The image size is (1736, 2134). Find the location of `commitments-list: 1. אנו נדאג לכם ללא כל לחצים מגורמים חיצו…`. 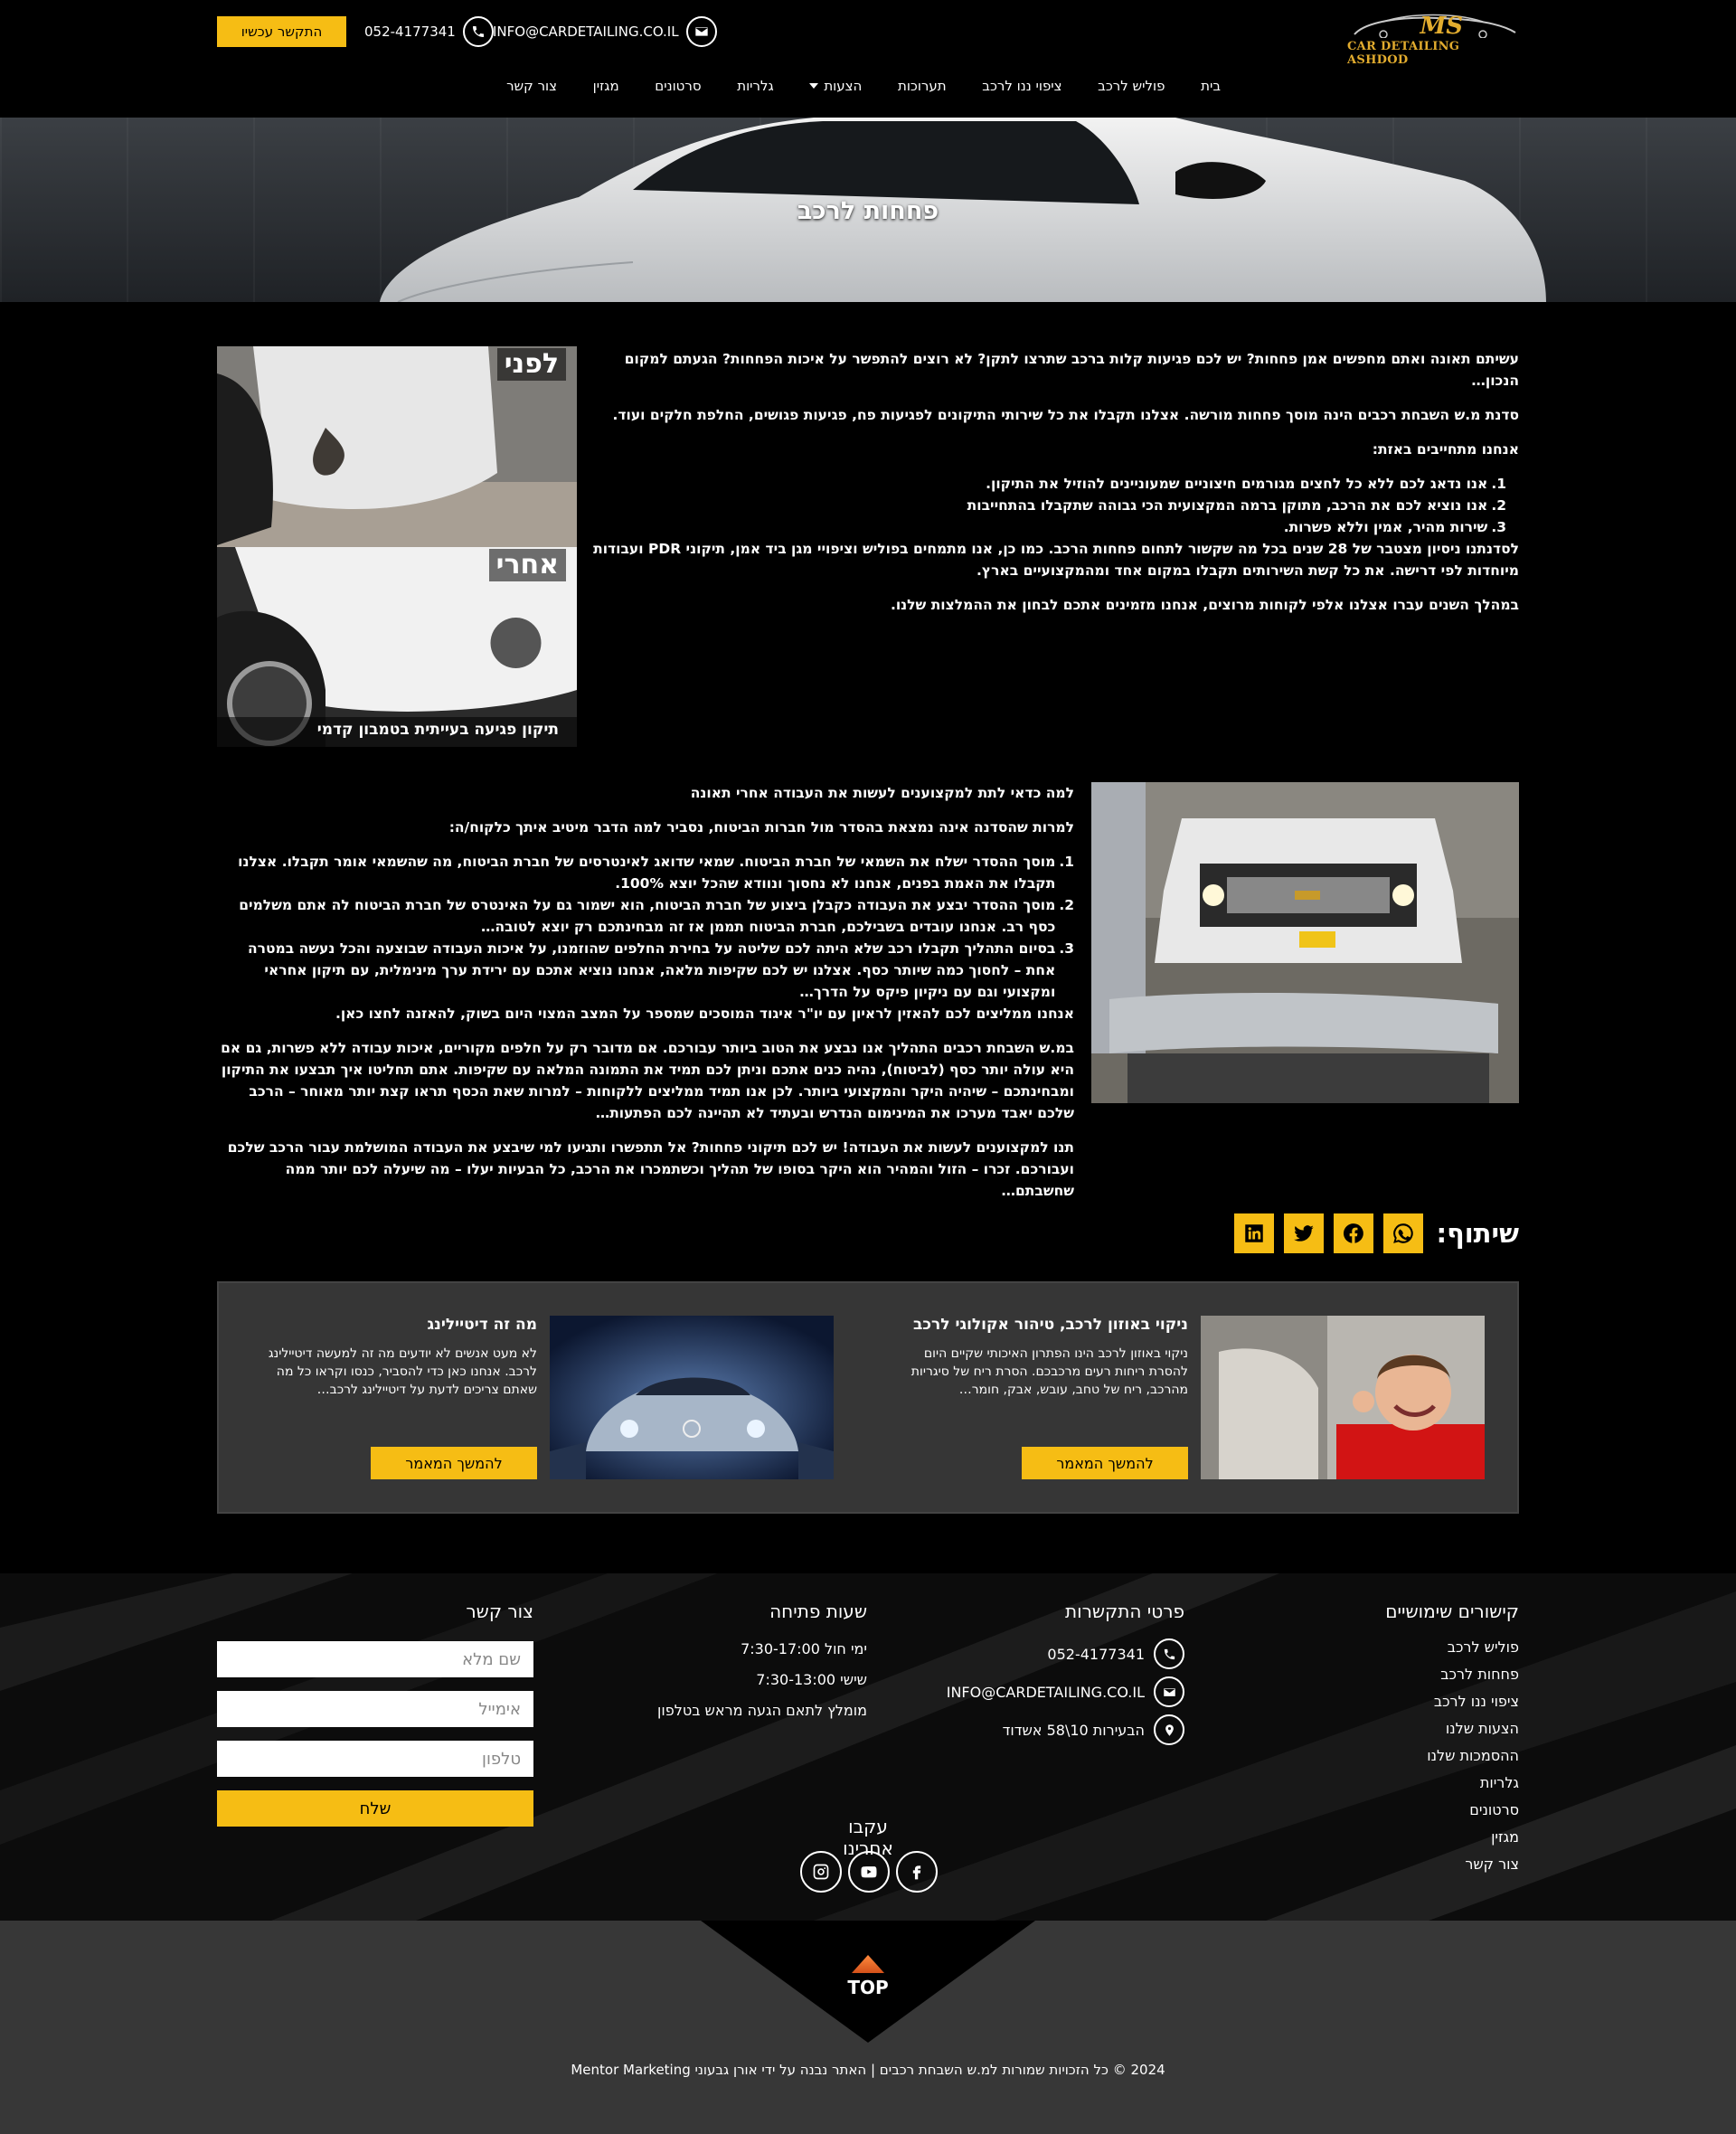

commitments-list: 1. אנו נדאג לכם ללא כל לחצים מגורמים חיצו… is located at coordinates (1056, 505).